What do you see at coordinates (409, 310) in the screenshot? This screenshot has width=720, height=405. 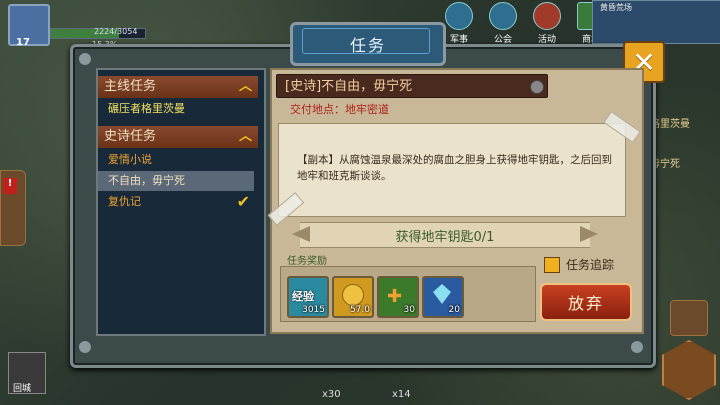 I see `reward-amount: 30` at bounding box center [409, 310].